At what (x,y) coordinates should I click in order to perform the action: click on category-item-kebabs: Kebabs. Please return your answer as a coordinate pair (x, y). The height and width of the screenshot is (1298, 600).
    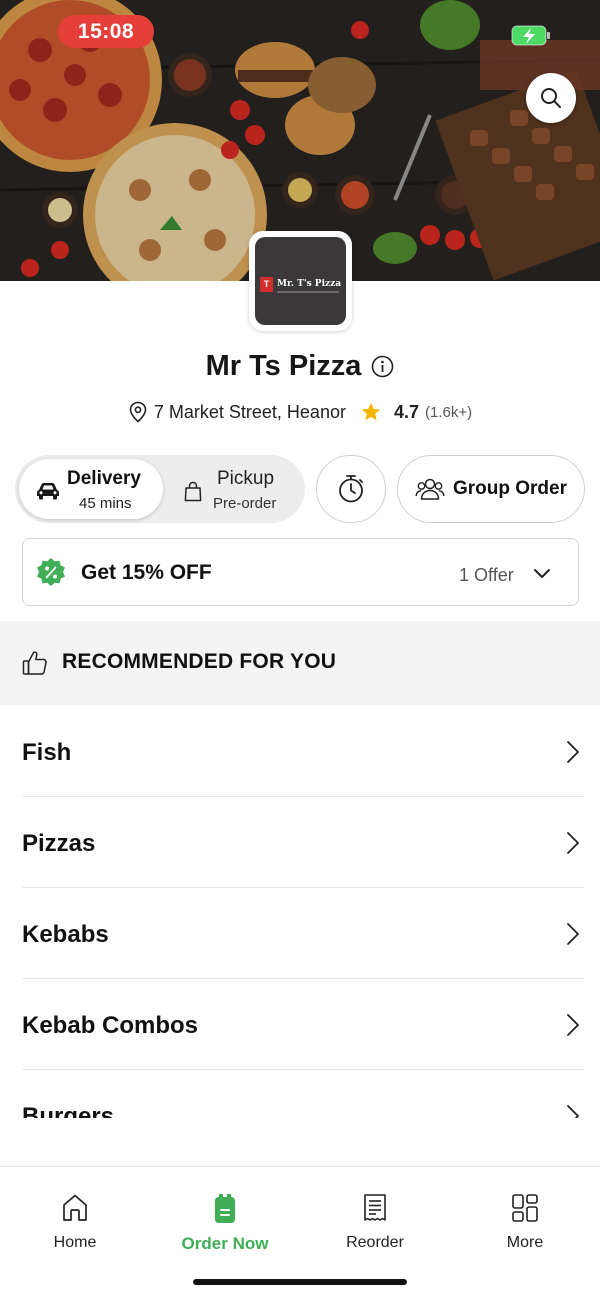
    Looking at the image, I should click on (303, 933).